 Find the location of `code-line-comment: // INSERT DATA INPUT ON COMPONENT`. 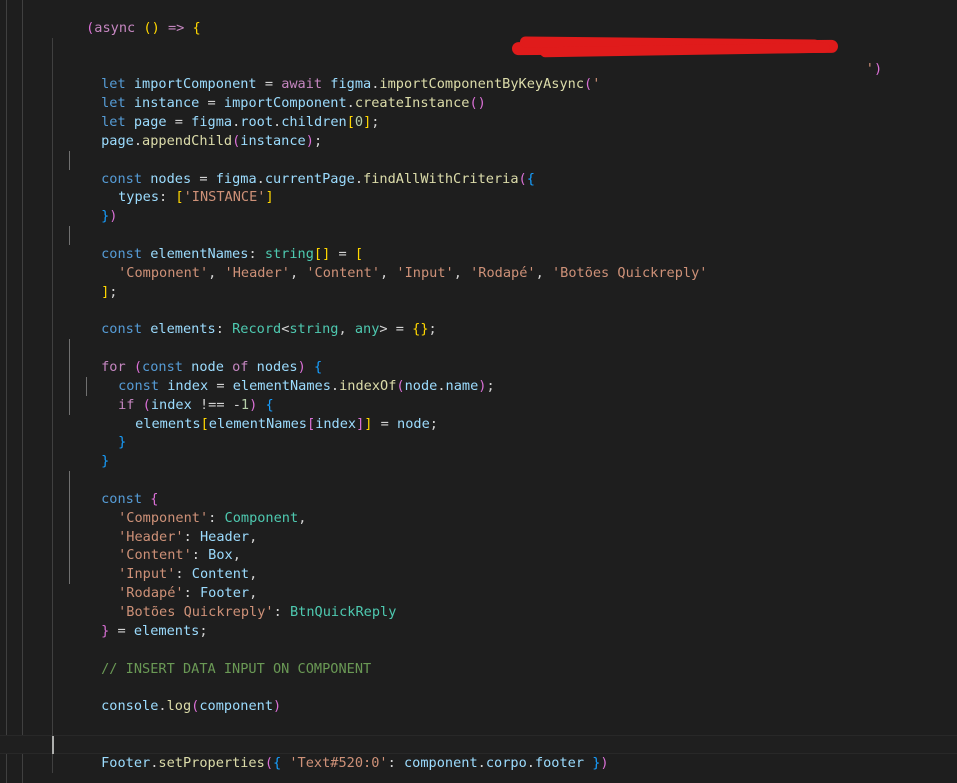

code-line-comment: // INSERT DATA INPUT ON COMPONENT is located at coordinates (478, 649).